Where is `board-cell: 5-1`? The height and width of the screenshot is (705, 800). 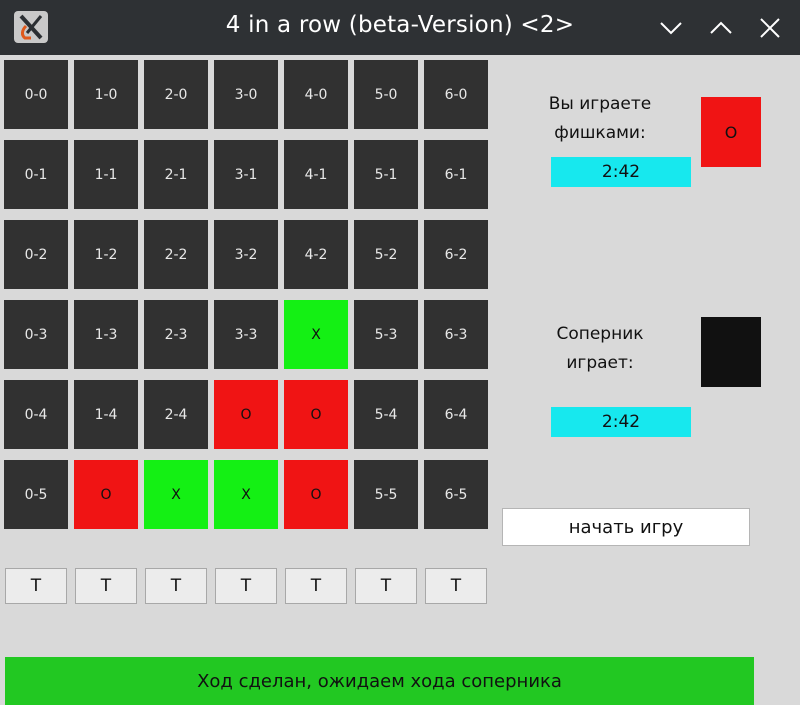
board-cell: 5-1 is located at coordinates (386, 174).